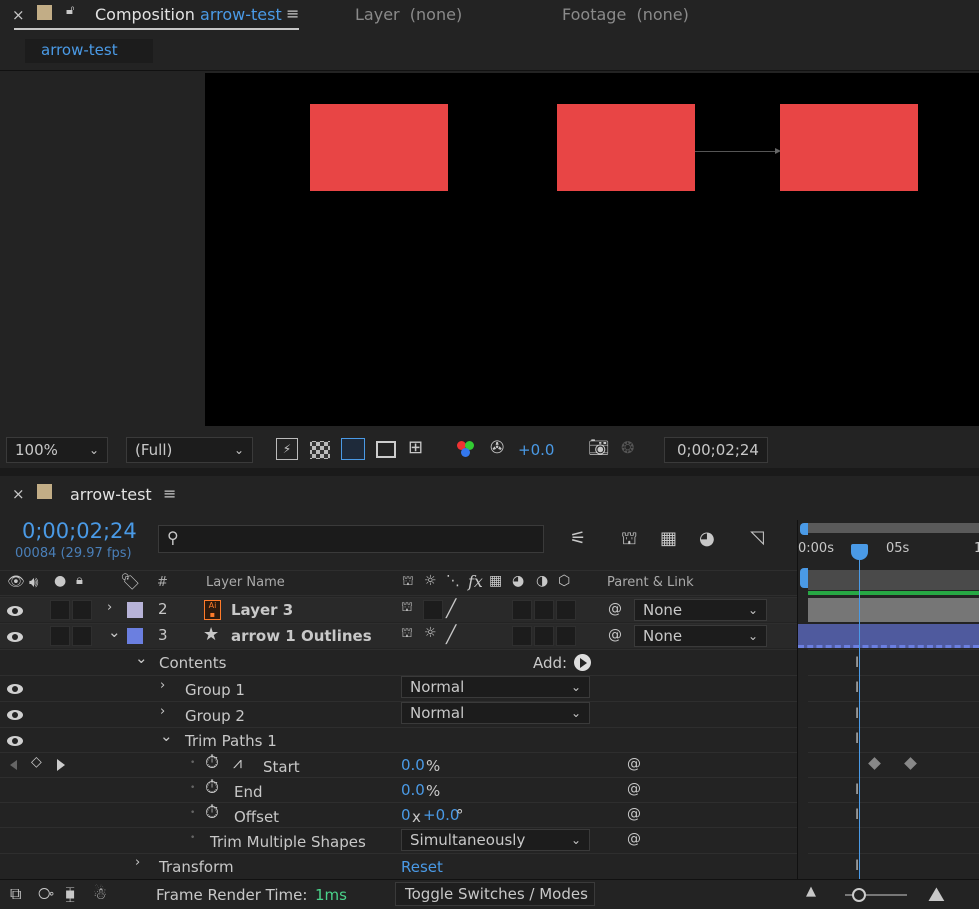 Image resolution: width=979 pixels, height=909 pixels. Describe the element at coordinates (46, 894) in the screenshot. I see `render-time-icon: ⧂` at that location.